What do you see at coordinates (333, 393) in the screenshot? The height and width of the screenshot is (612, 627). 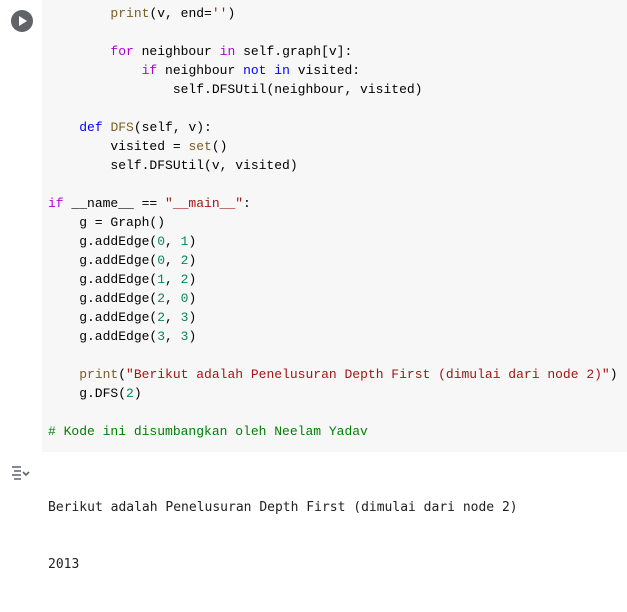 I see `code-line: g.DFS(2)` at bounding box center [333, 393].